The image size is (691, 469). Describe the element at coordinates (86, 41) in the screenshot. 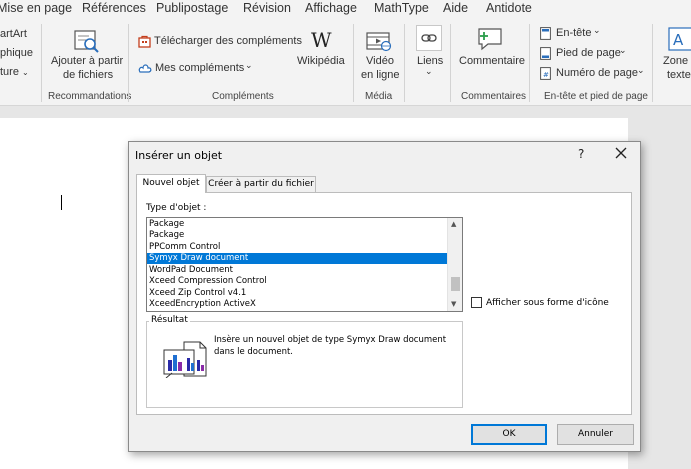

I see `add-from-files-icon` at that location.